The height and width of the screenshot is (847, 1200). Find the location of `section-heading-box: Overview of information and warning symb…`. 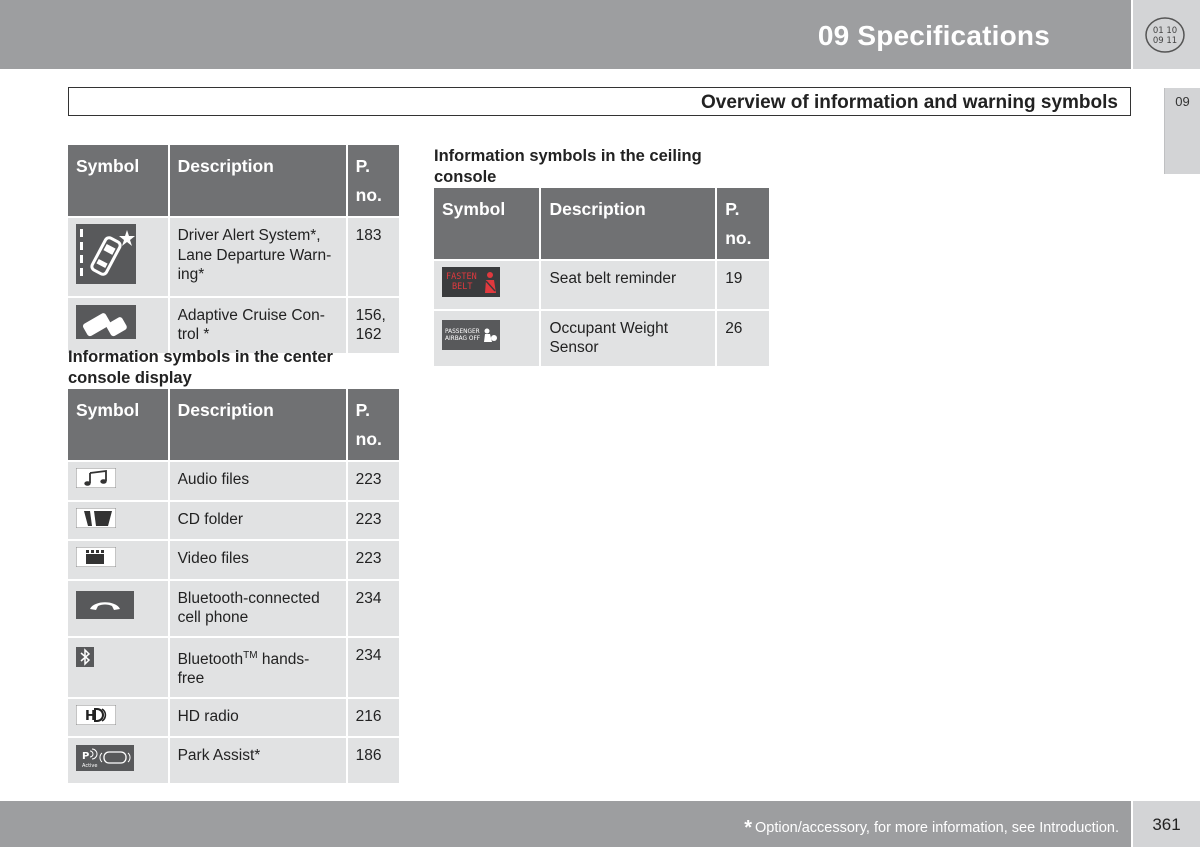

section-heading-box: Overview of information and warning symb… is located at coordinates (599, 101).